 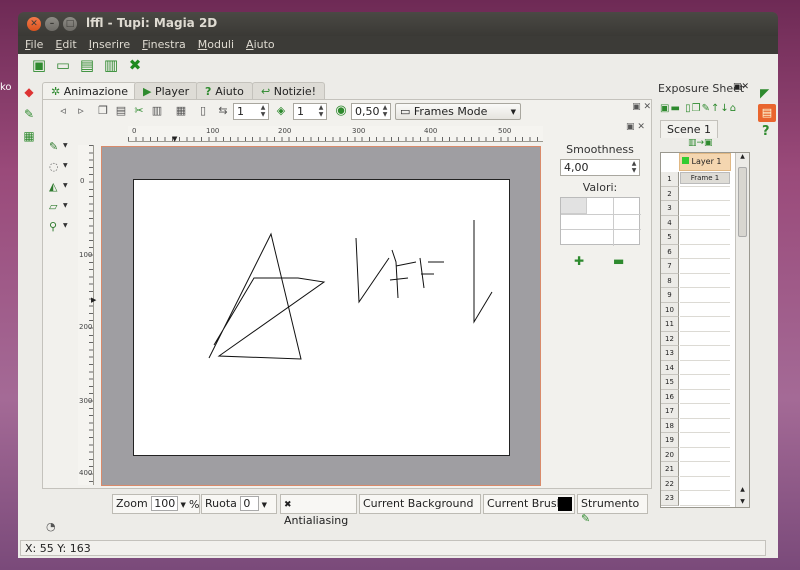 I want to click on menu-aiuto: Aiuto, so click(x=259, y=43).